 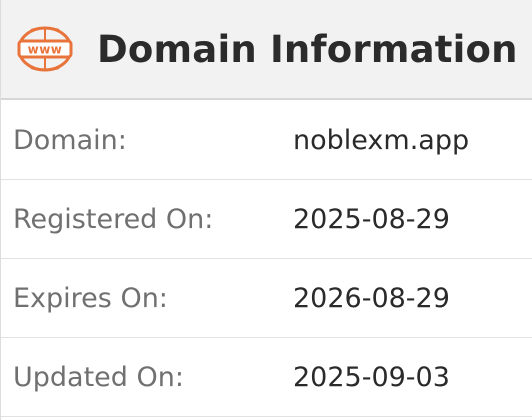 I want to click on page-title: Domain Information, so click(x=307, y=49).